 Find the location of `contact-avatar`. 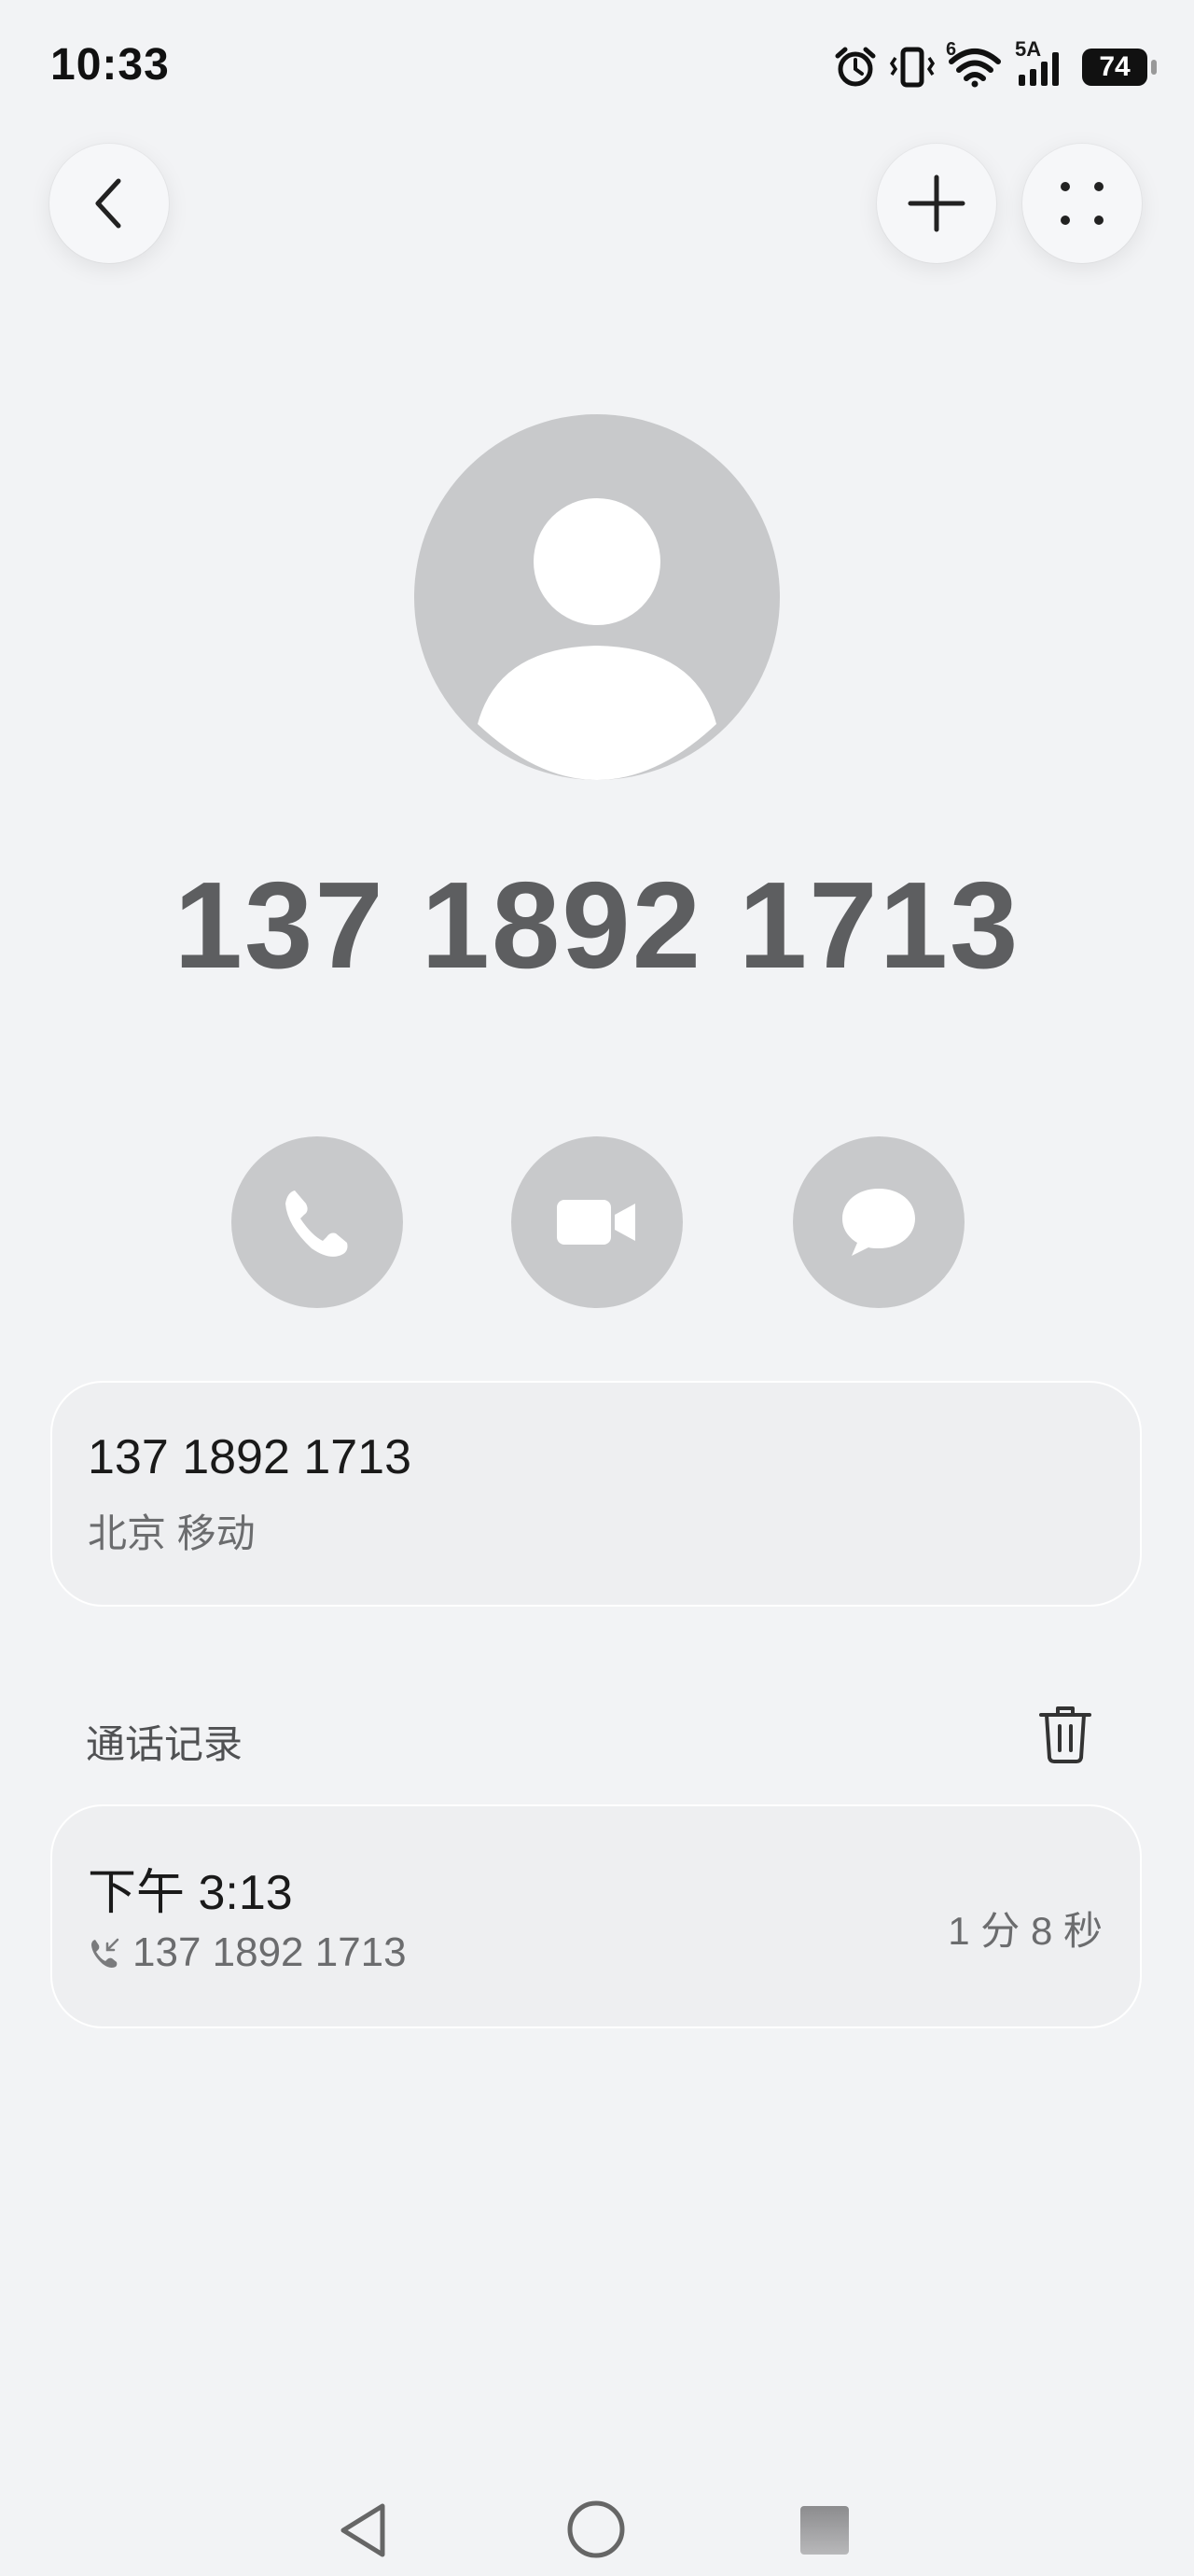

contact-avatar is located at coordinates (597, 597).